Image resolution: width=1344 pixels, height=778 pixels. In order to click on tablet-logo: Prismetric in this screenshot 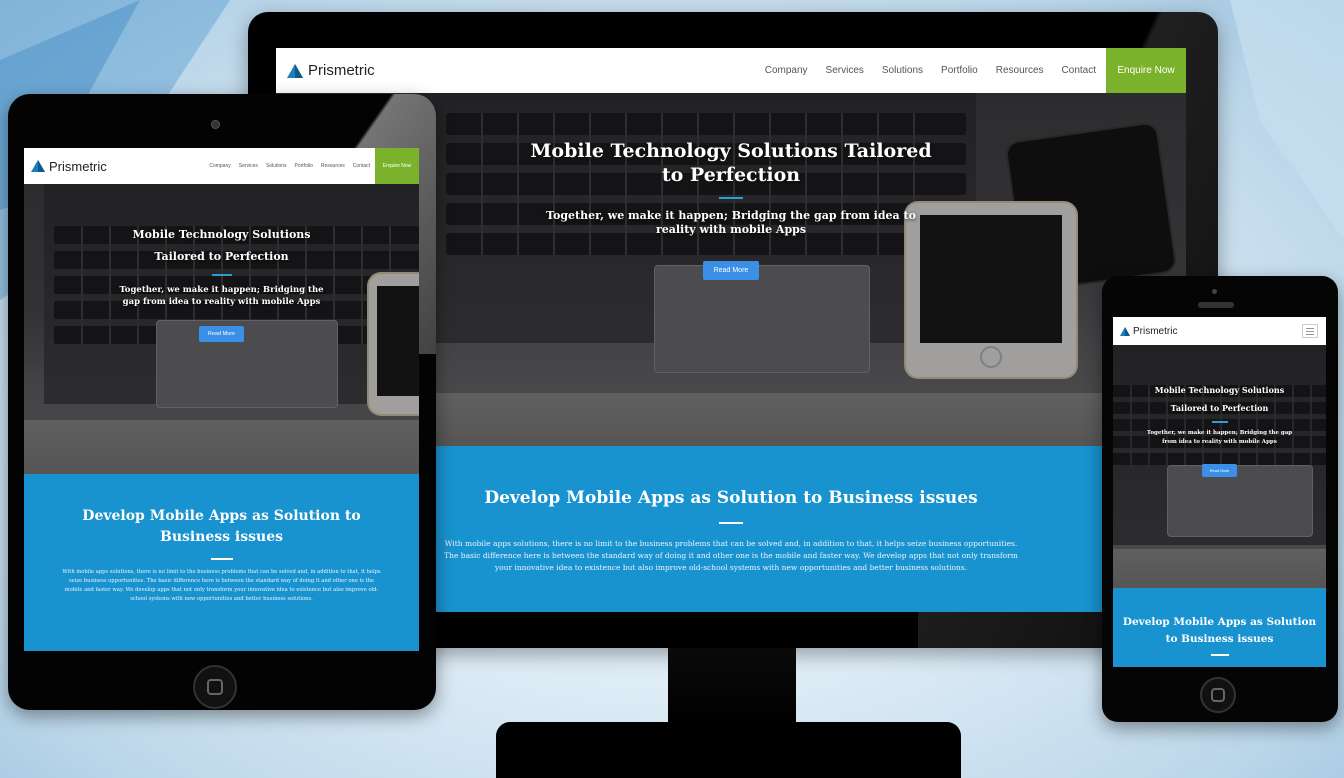, I will do `click(68, 166)`.